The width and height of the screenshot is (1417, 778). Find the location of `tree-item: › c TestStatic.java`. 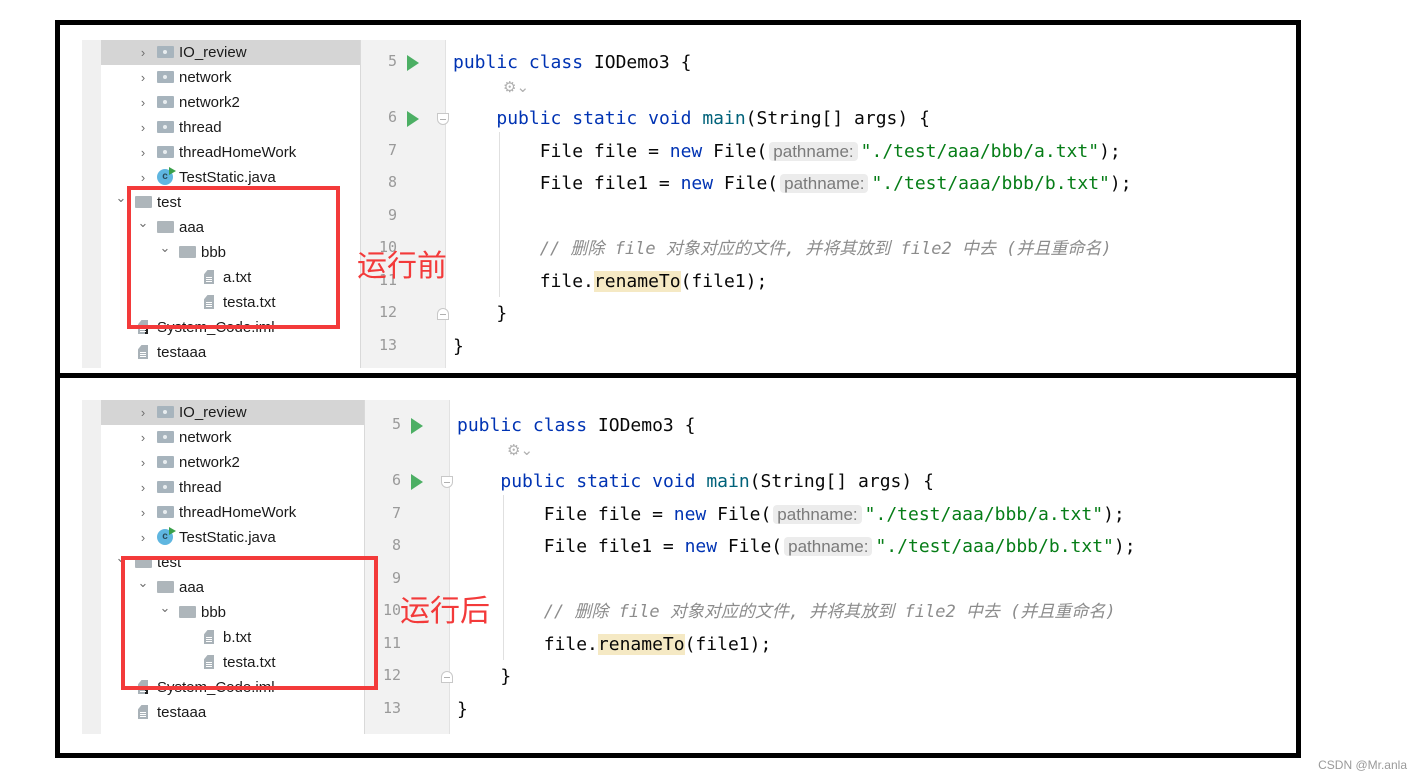

tree-item: › c TestStatic.java is located at coordinates (232, 537).